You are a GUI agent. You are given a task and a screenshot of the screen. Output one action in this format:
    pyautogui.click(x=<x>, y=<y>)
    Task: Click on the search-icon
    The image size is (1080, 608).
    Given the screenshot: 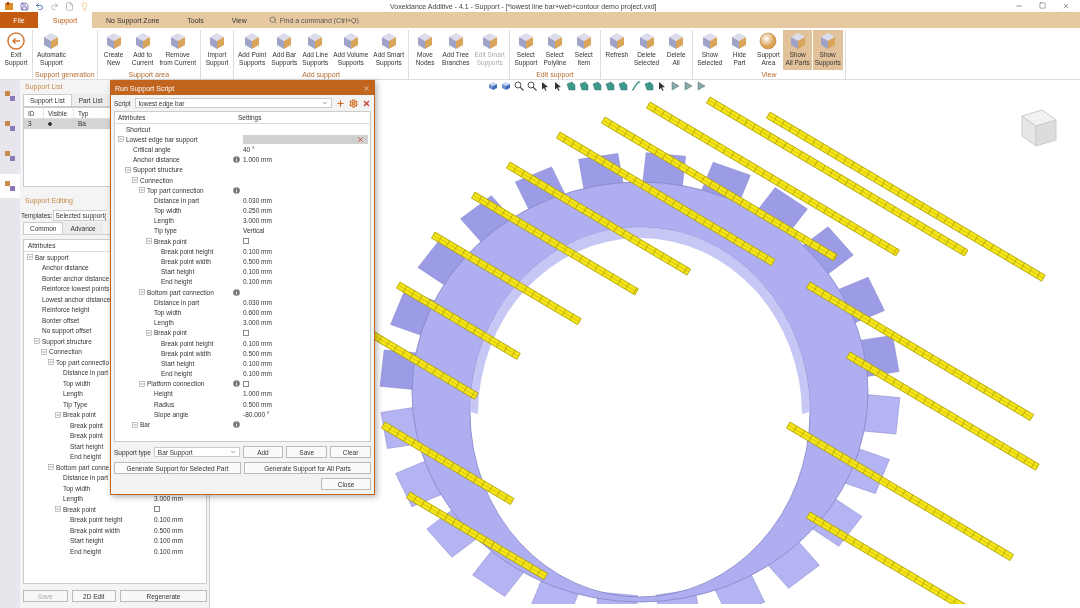 What is the action you would take?
    pyautogui.click(x=272, y=20)
    